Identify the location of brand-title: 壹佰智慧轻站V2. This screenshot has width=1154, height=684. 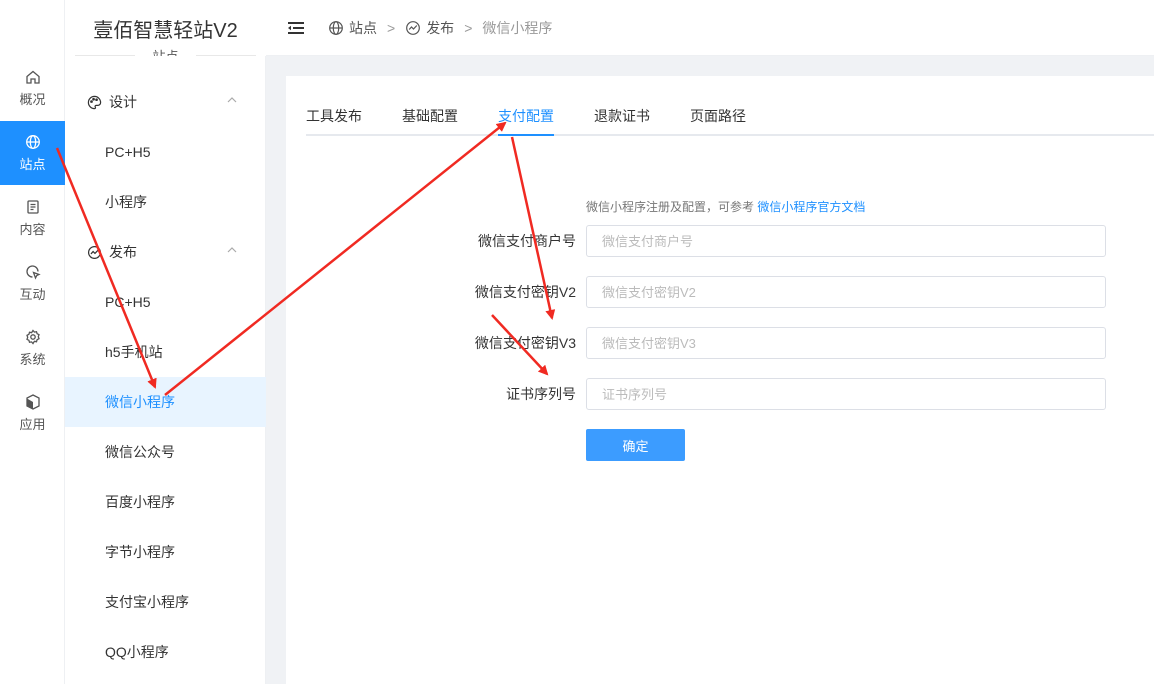
(165, 31).